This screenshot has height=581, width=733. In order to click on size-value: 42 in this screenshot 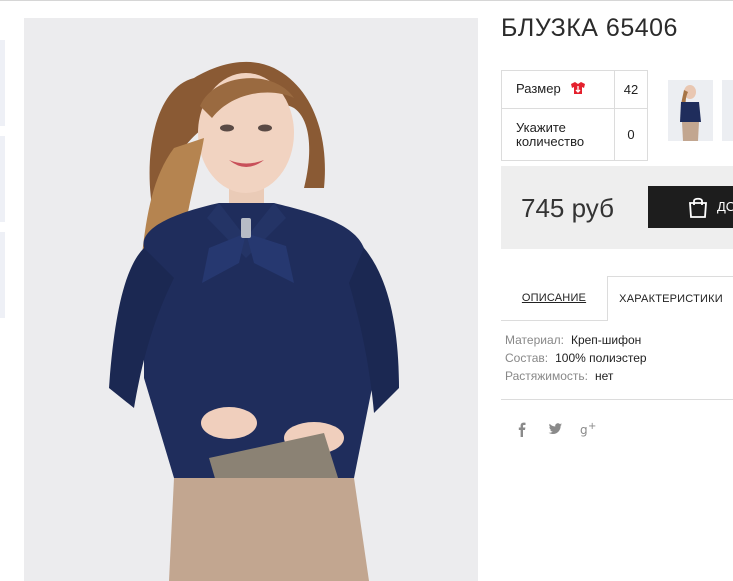, I will do `click(631, 89)`.